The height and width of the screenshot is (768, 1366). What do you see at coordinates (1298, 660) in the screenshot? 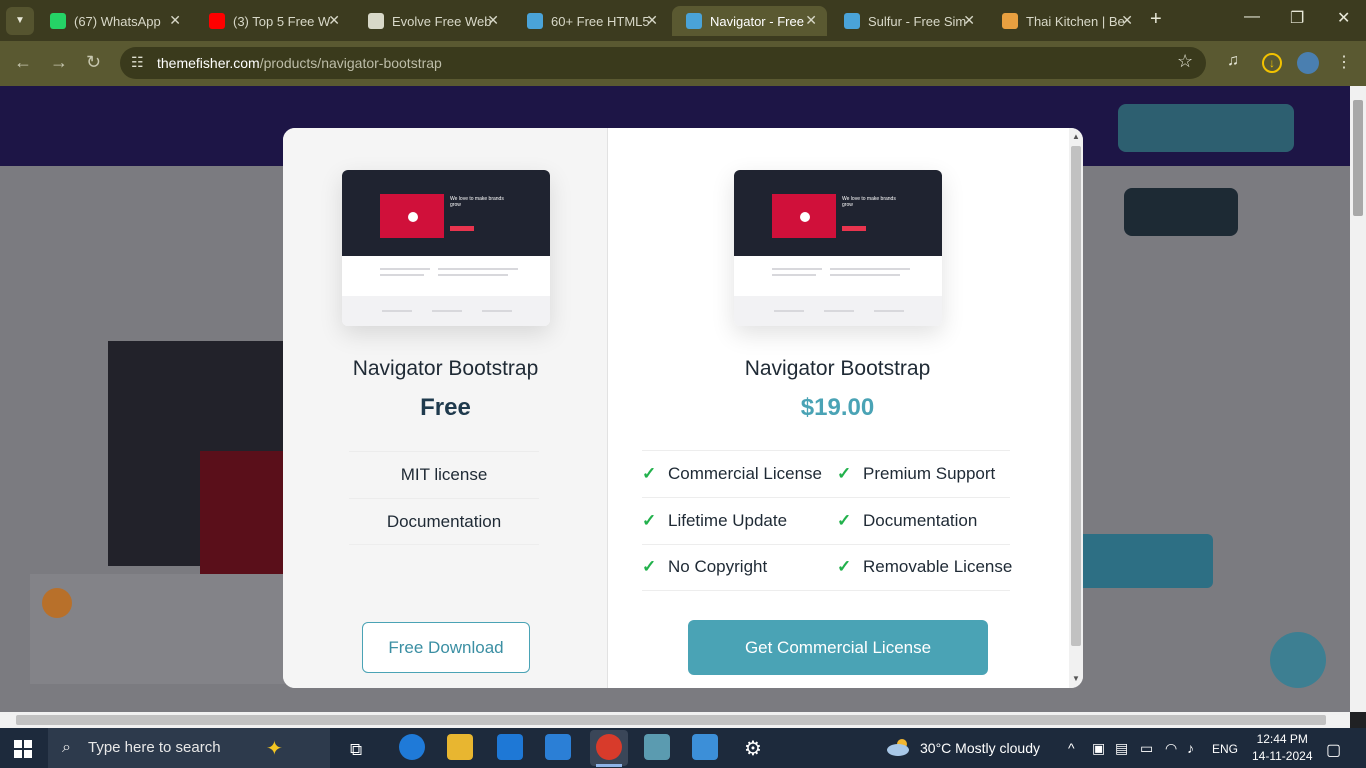
I see `chat-widget-button` at bounding box center [1298, 660].